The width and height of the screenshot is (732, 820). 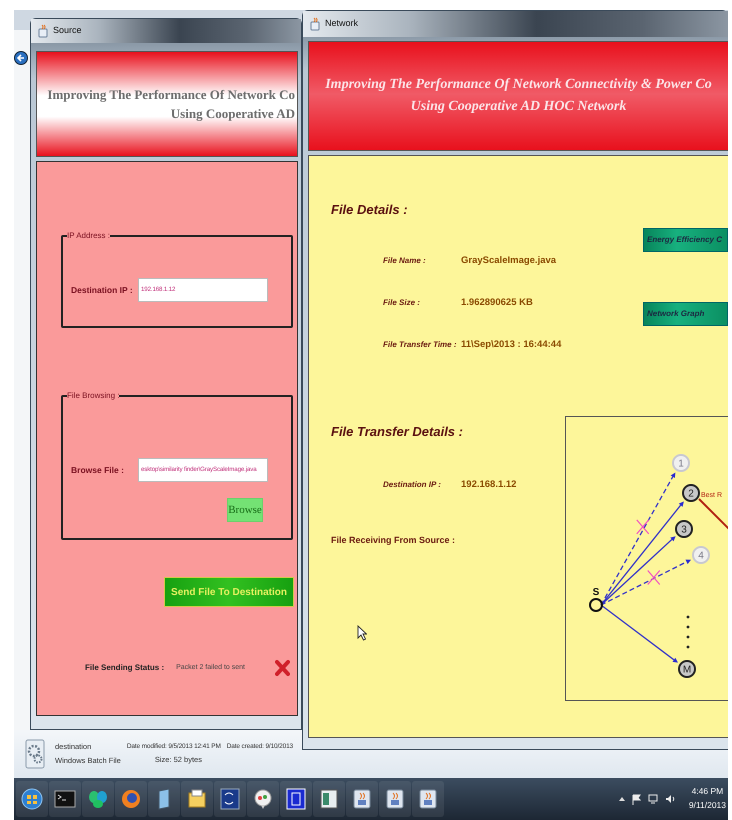 What do you see at coordinates (684, 529) in the screenshot?
I see `network-node: 3` at bounding box center [684, 529].